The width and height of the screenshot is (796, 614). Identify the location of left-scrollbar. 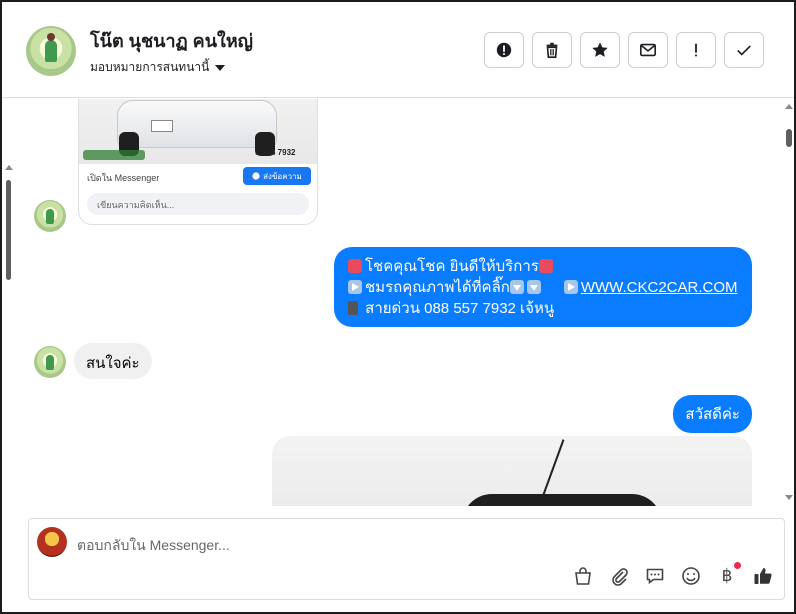
(9, 232).